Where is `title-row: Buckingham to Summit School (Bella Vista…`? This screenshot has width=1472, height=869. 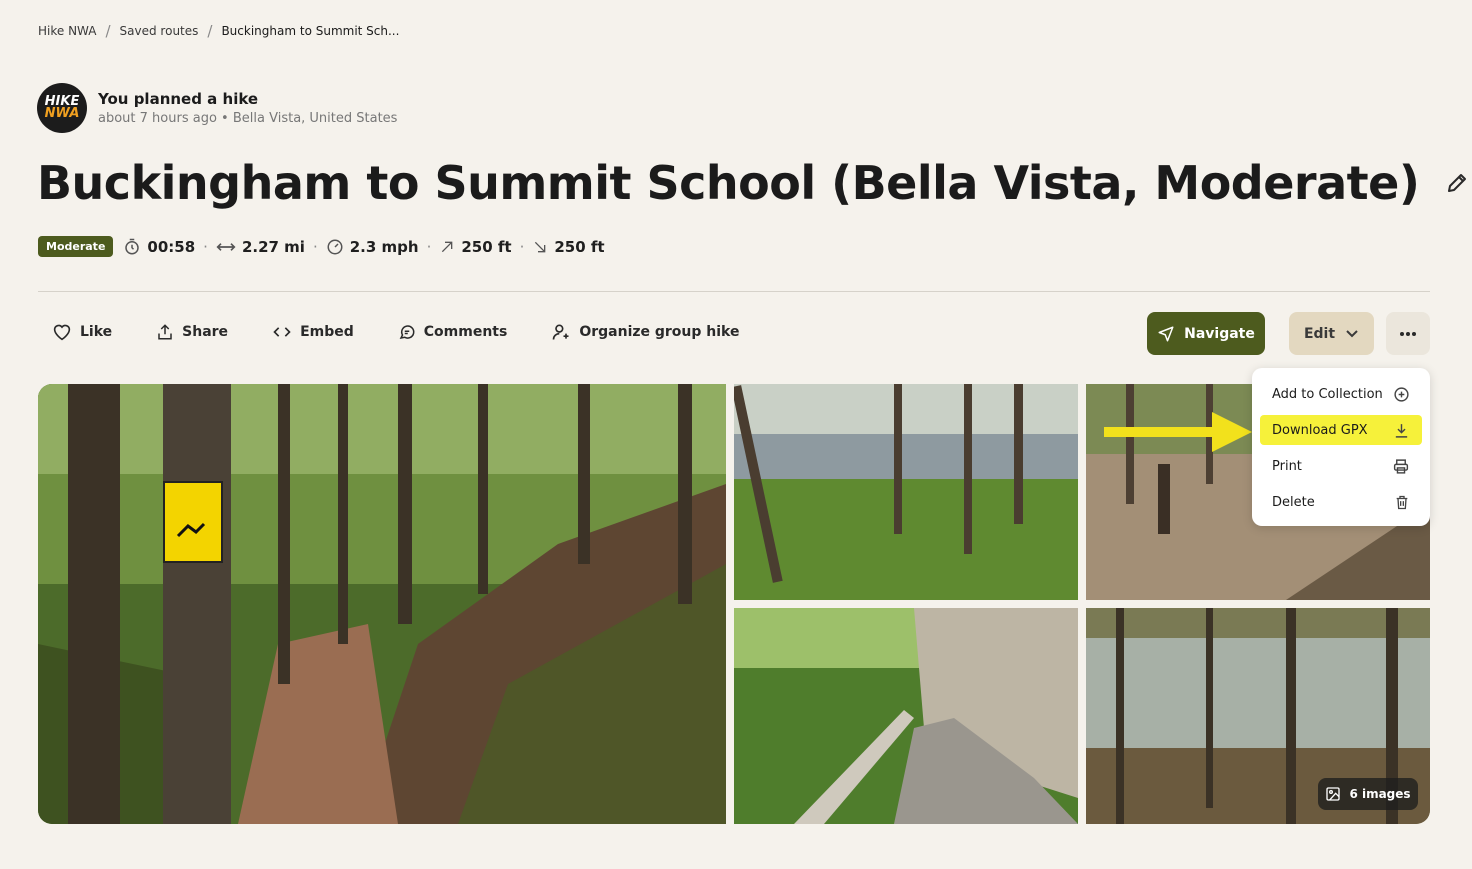 title-row: Buckingham to Summit School (Bella Vista… is located at coordinates (753, 183).